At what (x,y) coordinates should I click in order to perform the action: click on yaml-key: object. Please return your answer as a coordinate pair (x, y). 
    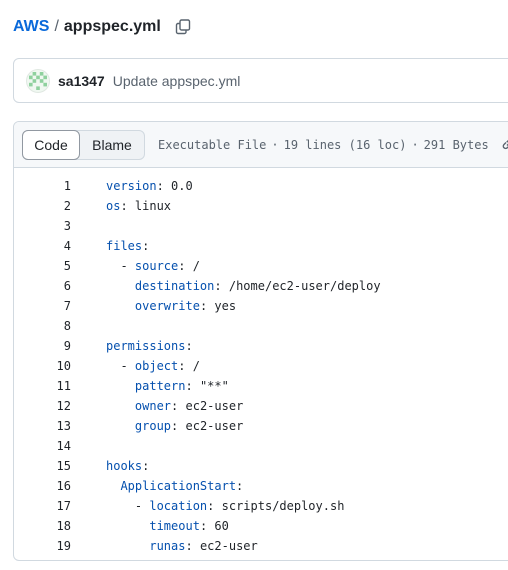
    Looking at the image, I should click on (156, 366).